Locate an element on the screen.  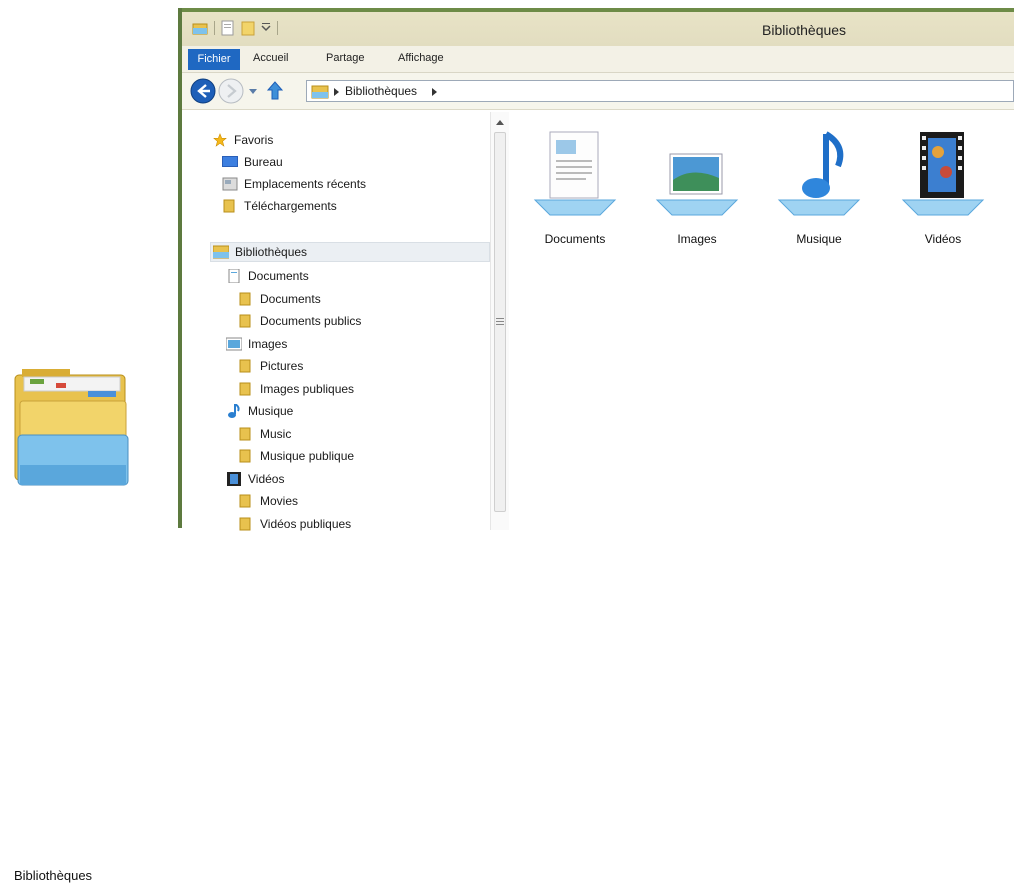
recent-places-icon is located at coordinates (230, 184).